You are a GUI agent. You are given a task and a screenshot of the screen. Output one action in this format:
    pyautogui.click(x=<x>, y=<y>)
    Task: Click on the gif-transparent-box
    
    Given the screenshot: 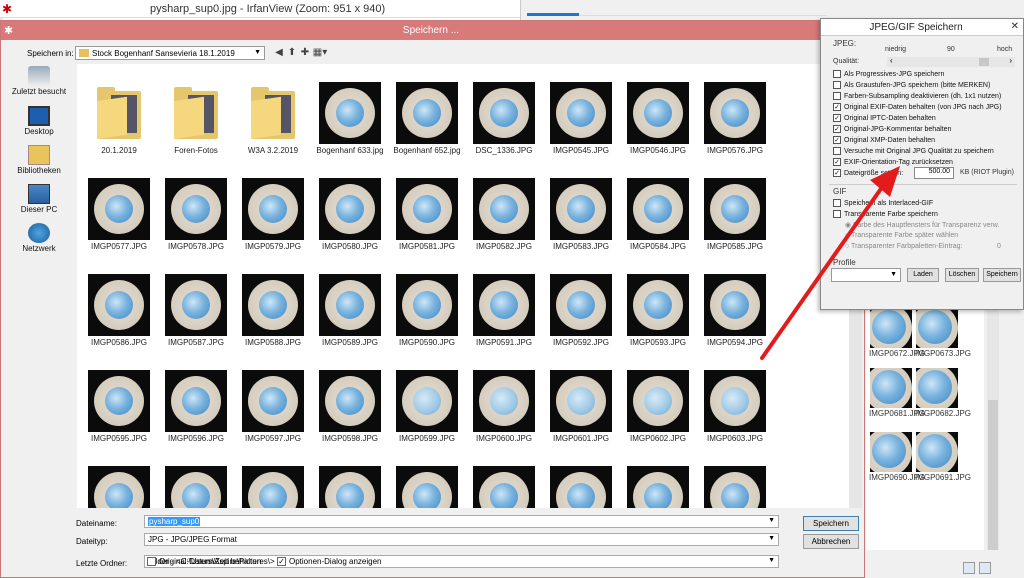 What is the action you would take?
    pyautogui.click(x=837, y=214)
    